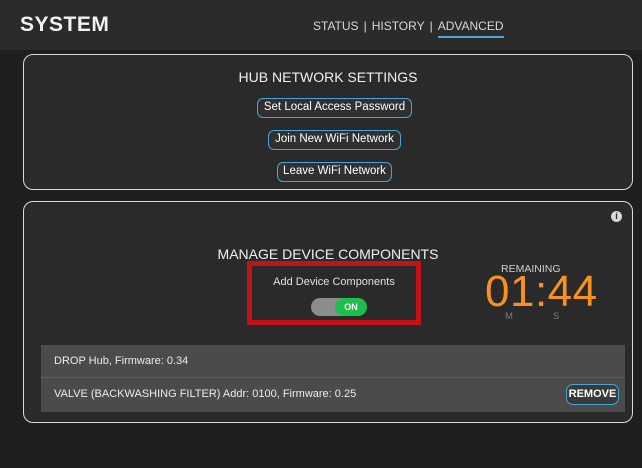 This screenshot has height=468, width=642. I want to click on add-device-components-label: Add Device Components, so click(334, 282).